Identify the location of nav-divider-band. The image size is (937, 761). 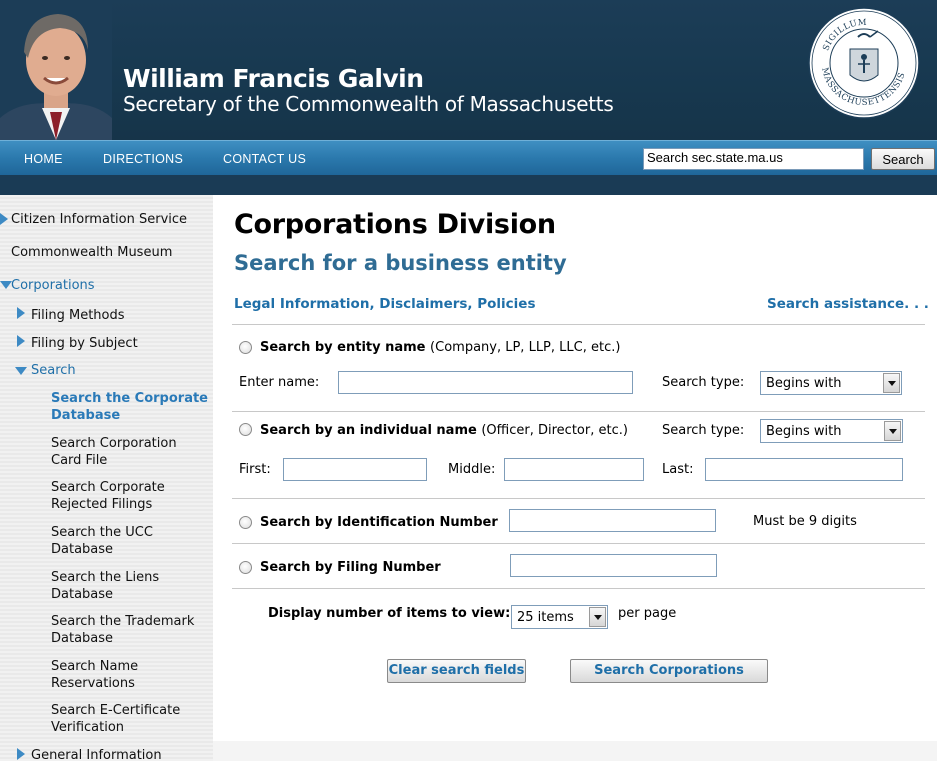
(468, 185).